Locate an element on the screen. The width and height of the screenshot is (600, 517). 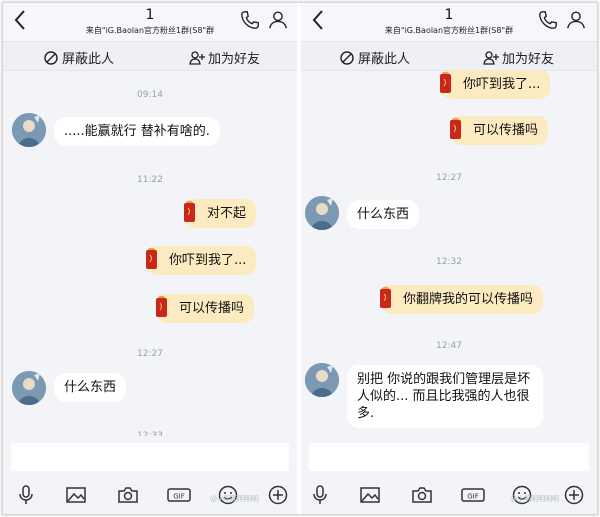
incoming-message: .....能赢就行 替补有啥的. is located at coordinates (137, 131).